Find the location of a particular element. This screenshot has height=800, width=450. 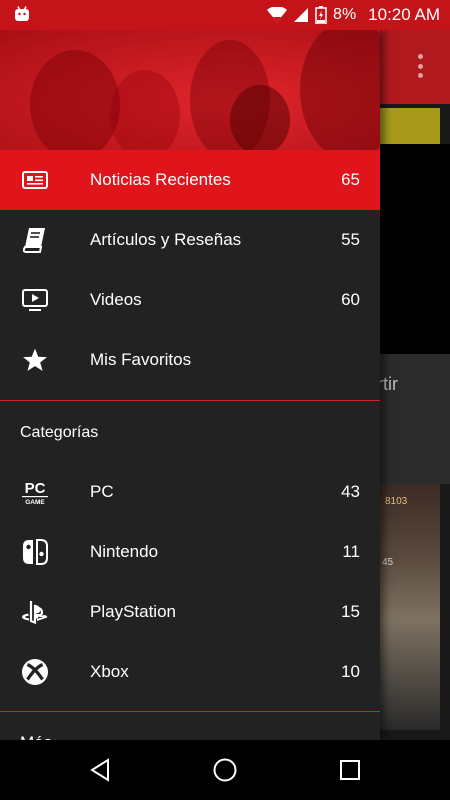

drawer-item-label: PlayStation is located at coordinates (133, 611).